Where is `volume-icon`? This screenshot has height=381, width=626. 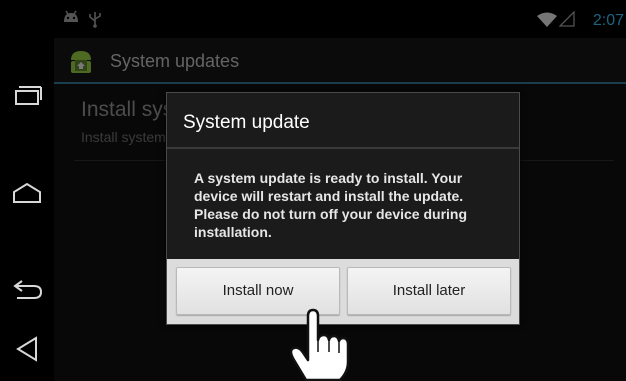
volume-icon is located at coordinates (26, 349).